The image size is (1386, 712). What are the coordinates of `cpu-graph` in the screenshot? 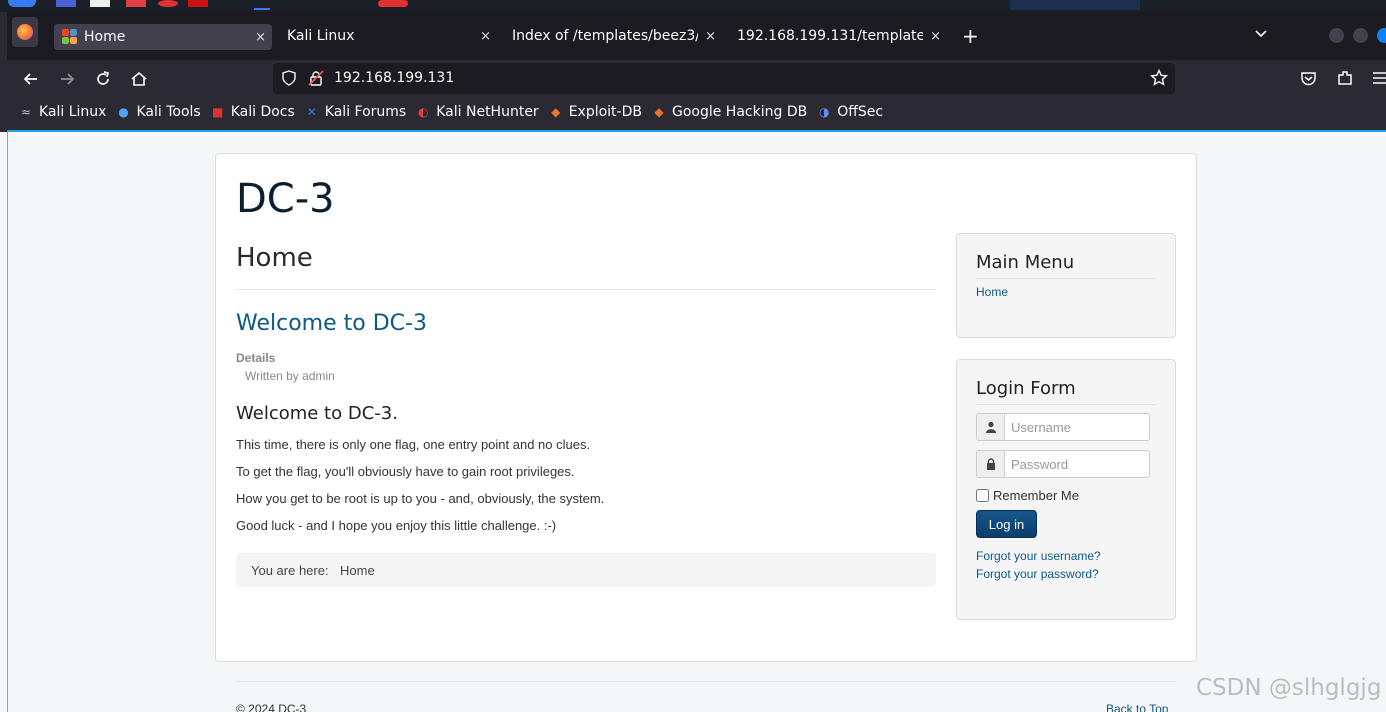 It's located at (1075, 5).